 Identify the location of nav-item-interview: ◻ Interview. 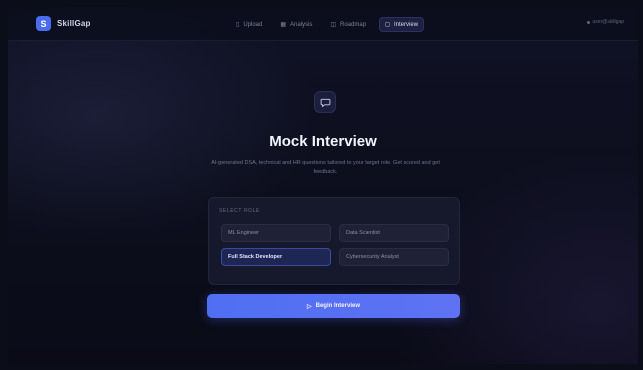
(402, 24).